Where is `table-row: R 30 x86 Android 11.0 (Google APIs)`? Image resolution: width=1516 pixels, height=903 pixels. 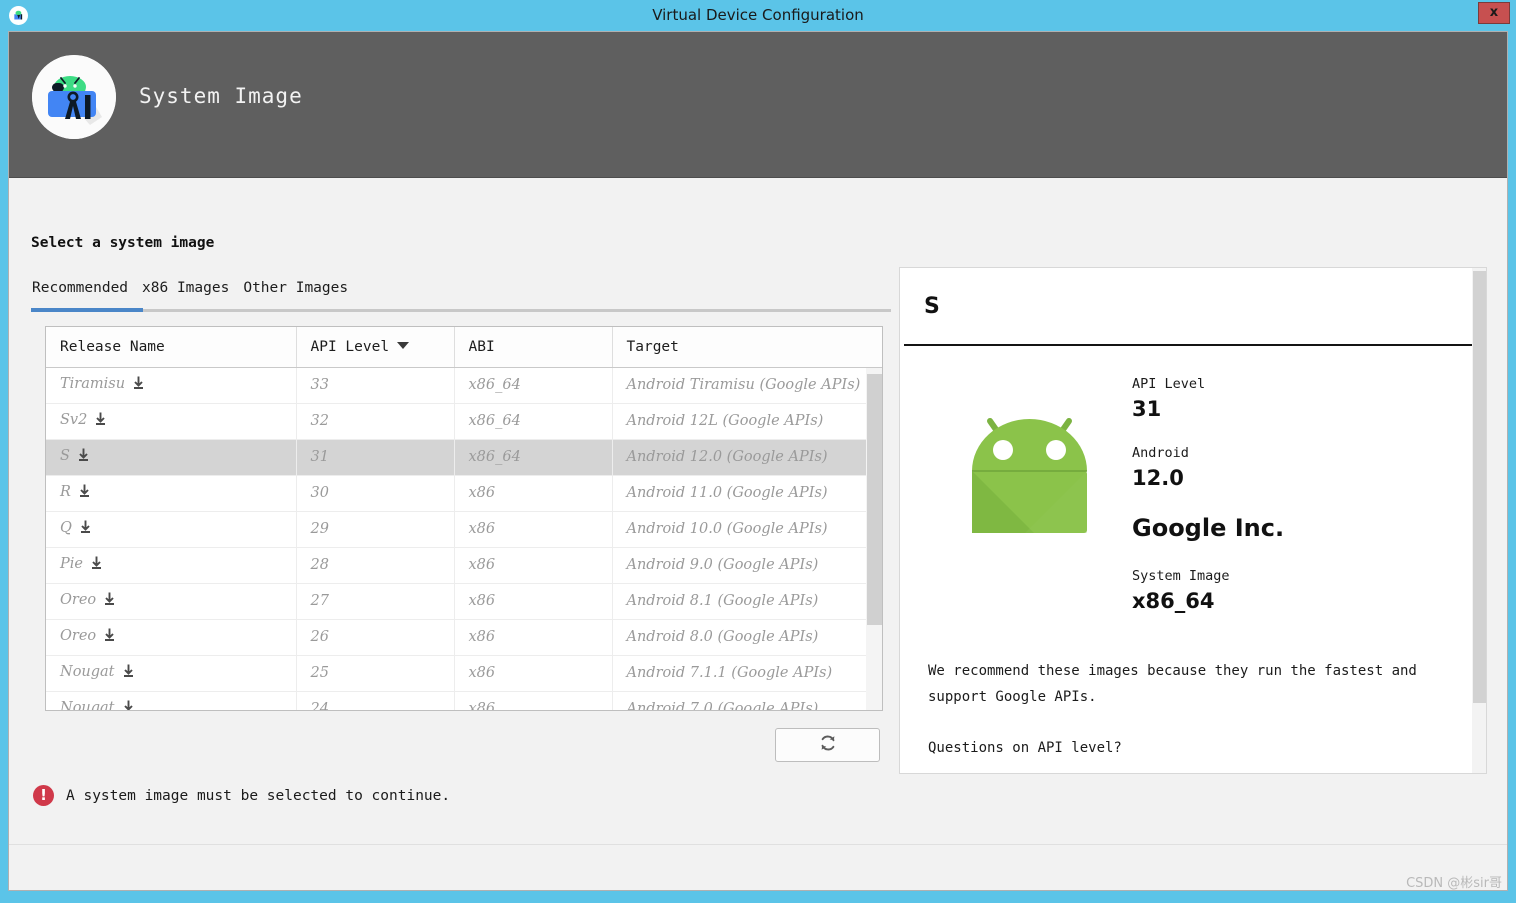
table-row: R 30 x86 Android 11.0 (Google APIs) is located at coordinates (464, 493).